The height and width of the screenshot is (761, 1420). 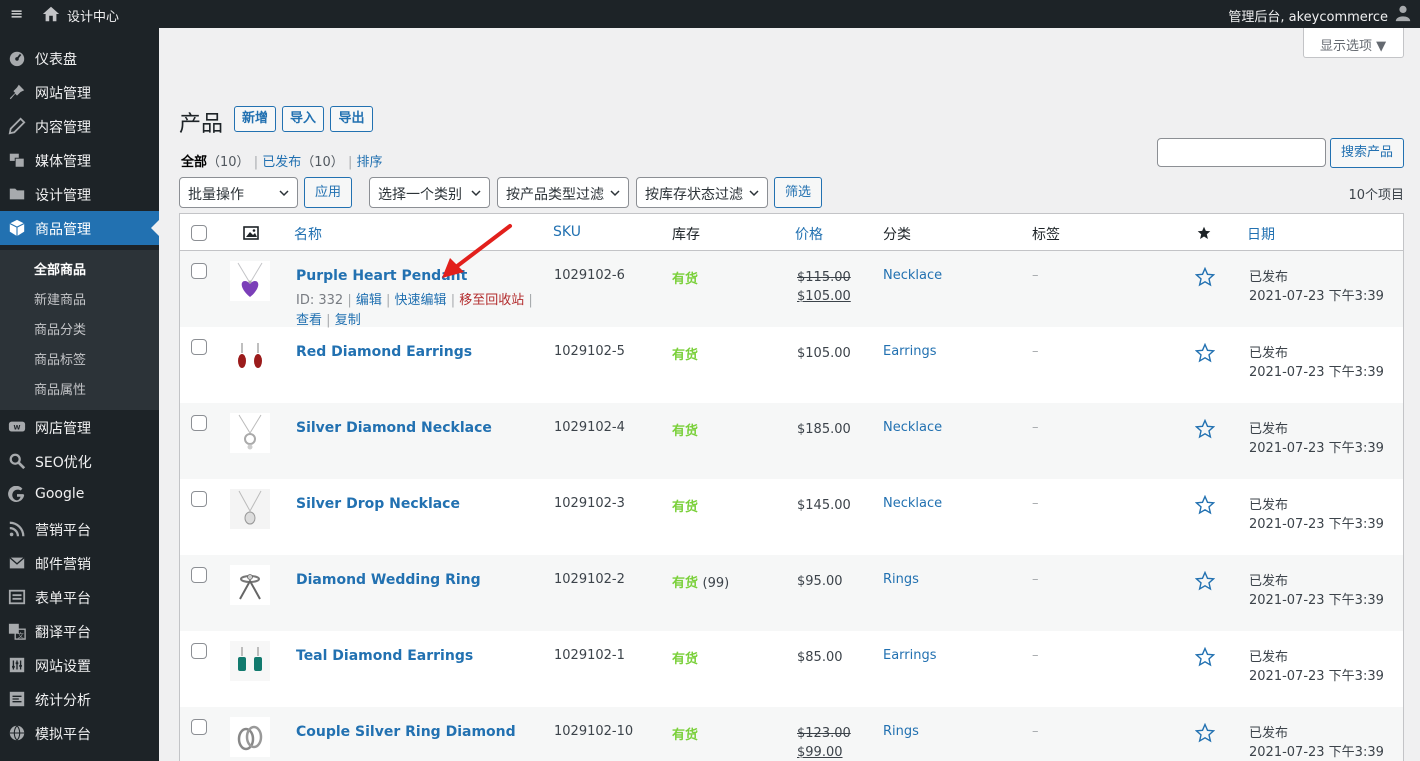 What do you see at coordinates (51, 14) in the screenshot?
I see `home-icon` at bounding box center [51, 14].